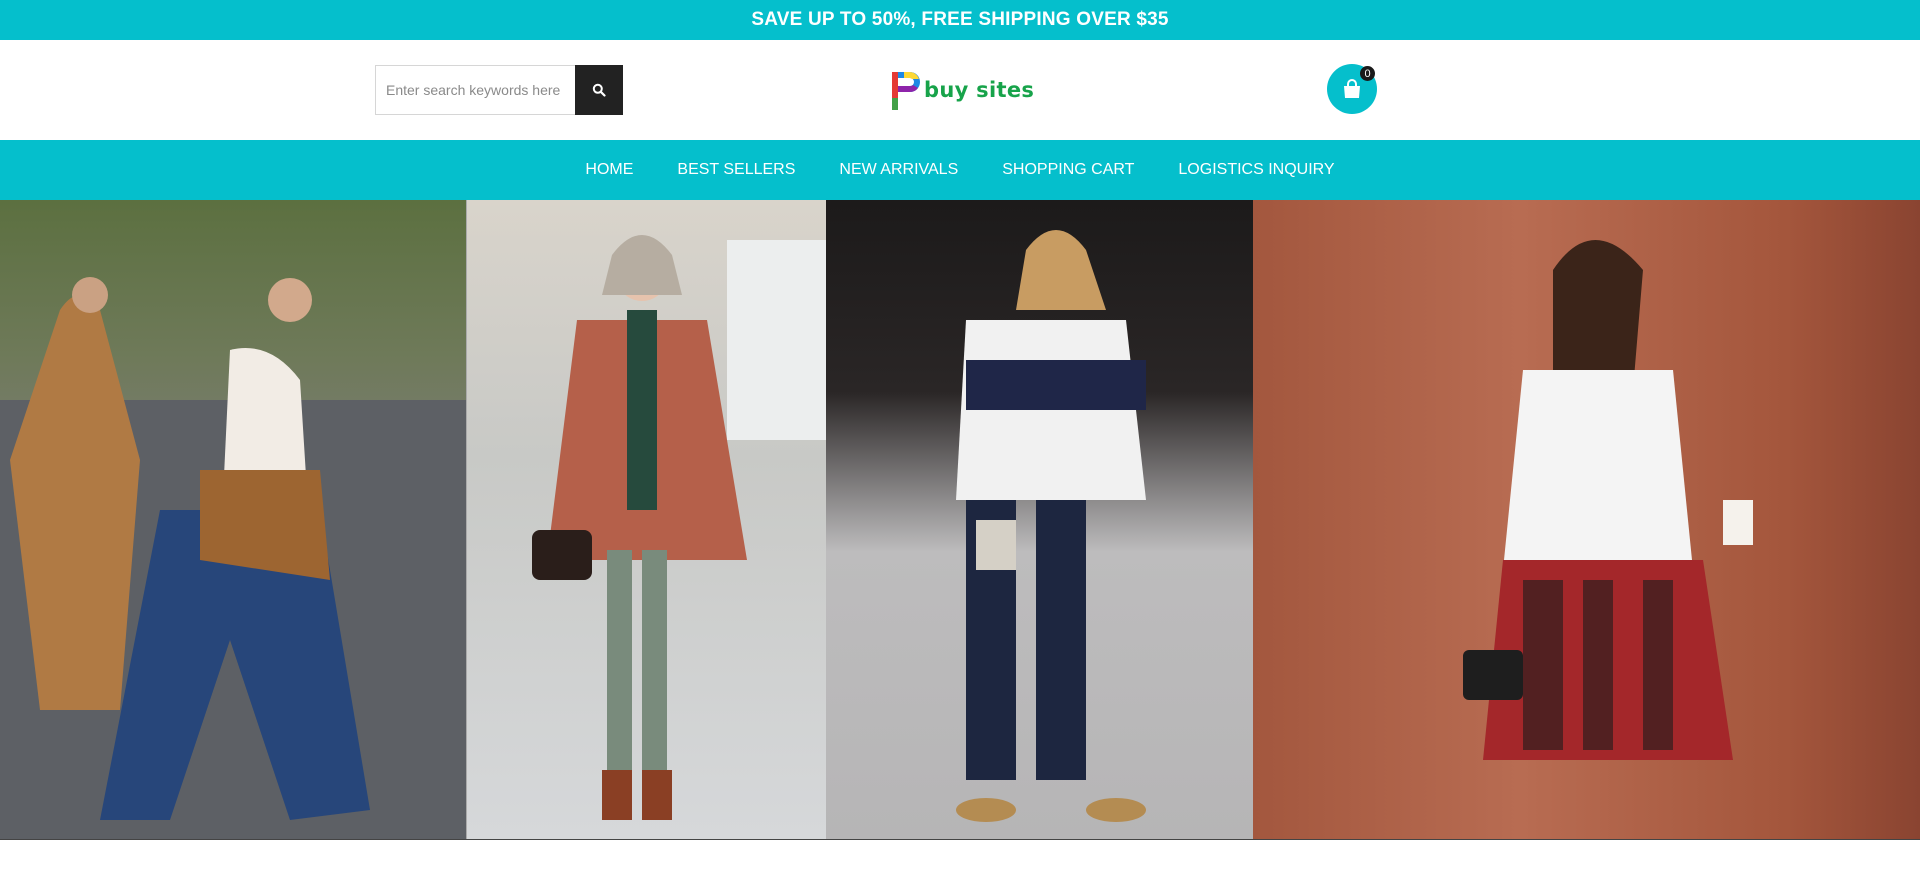 This screenshot has height=888, width=1920. I want to click on search-icon, so click(599, 90).